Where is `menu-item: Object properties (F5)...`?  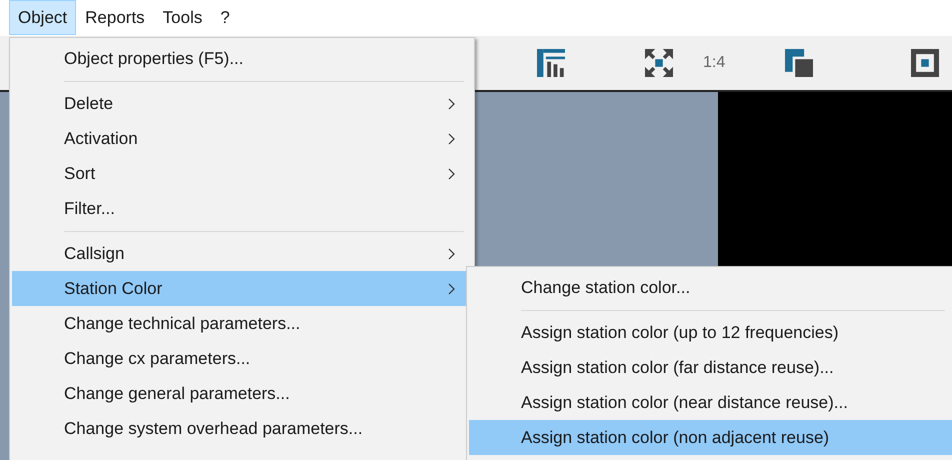
menu-item: Object properties (F5)... is located at coordinates (242, 58).